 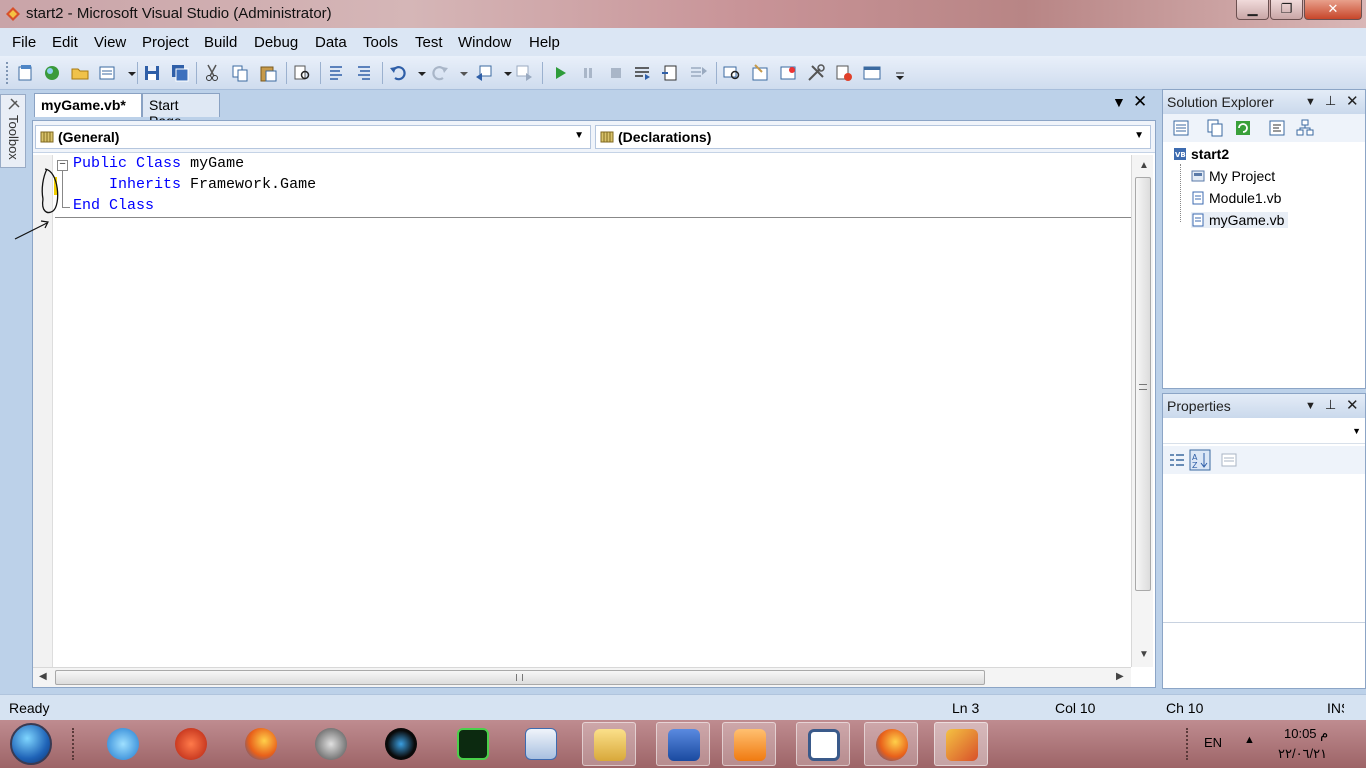 I want to click on scroll-up-icon: ▲, so click(x=1144, y=165).